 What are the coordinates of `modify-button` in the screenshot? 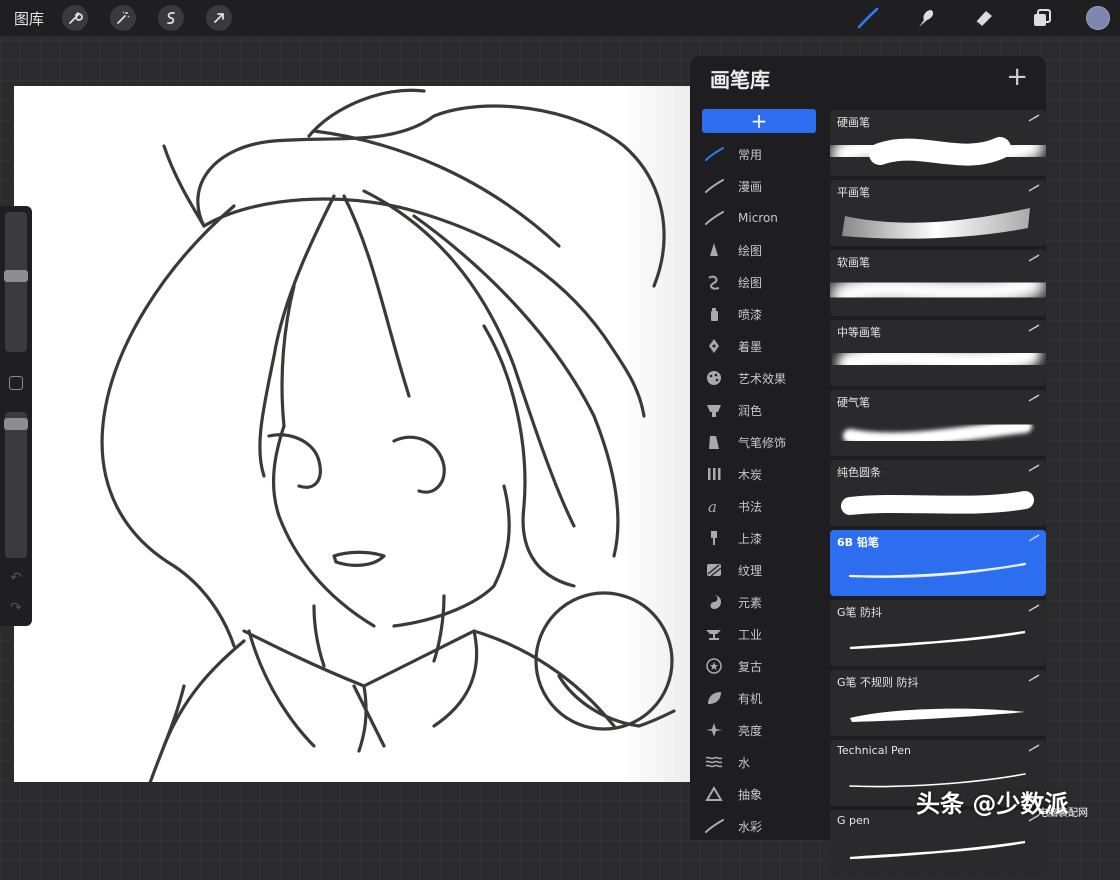 It's located at (16, 383).